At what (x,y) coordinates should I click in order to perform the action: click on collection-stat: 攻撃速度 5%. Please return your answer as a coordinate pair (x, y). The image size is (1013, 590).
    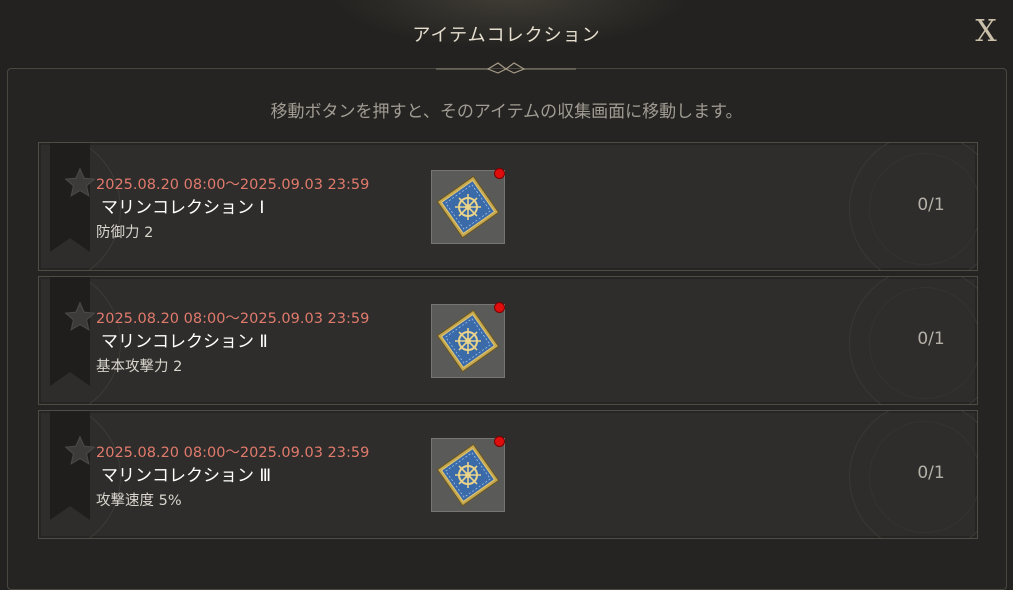
    Looking at the image, I should click on (139, 501).